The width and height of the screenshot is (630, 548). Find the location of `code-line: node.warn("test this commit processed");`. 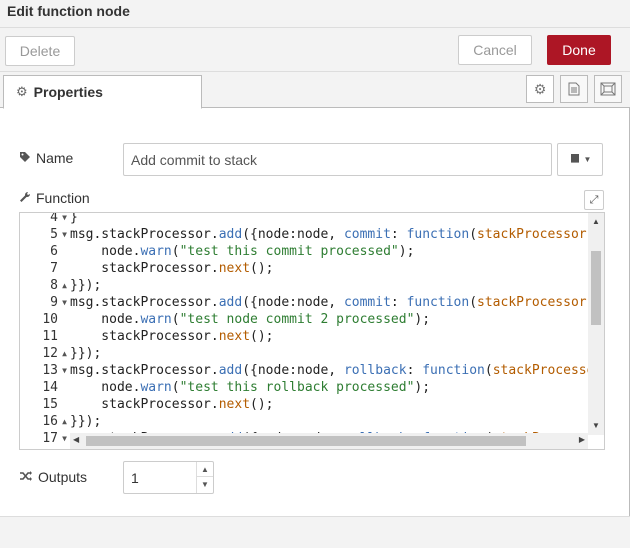

code-line: node.warn("test this commit processed"); is located at coordinates (242, 251).